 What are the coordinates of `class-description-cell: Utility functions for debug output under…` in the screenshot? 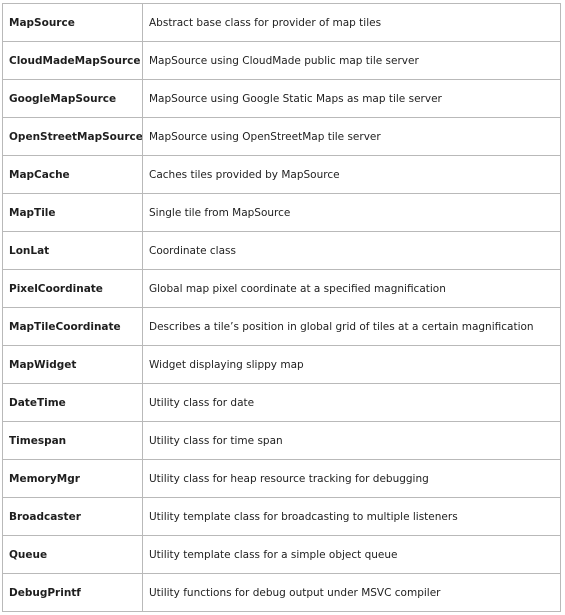 It's located at (351, 592).